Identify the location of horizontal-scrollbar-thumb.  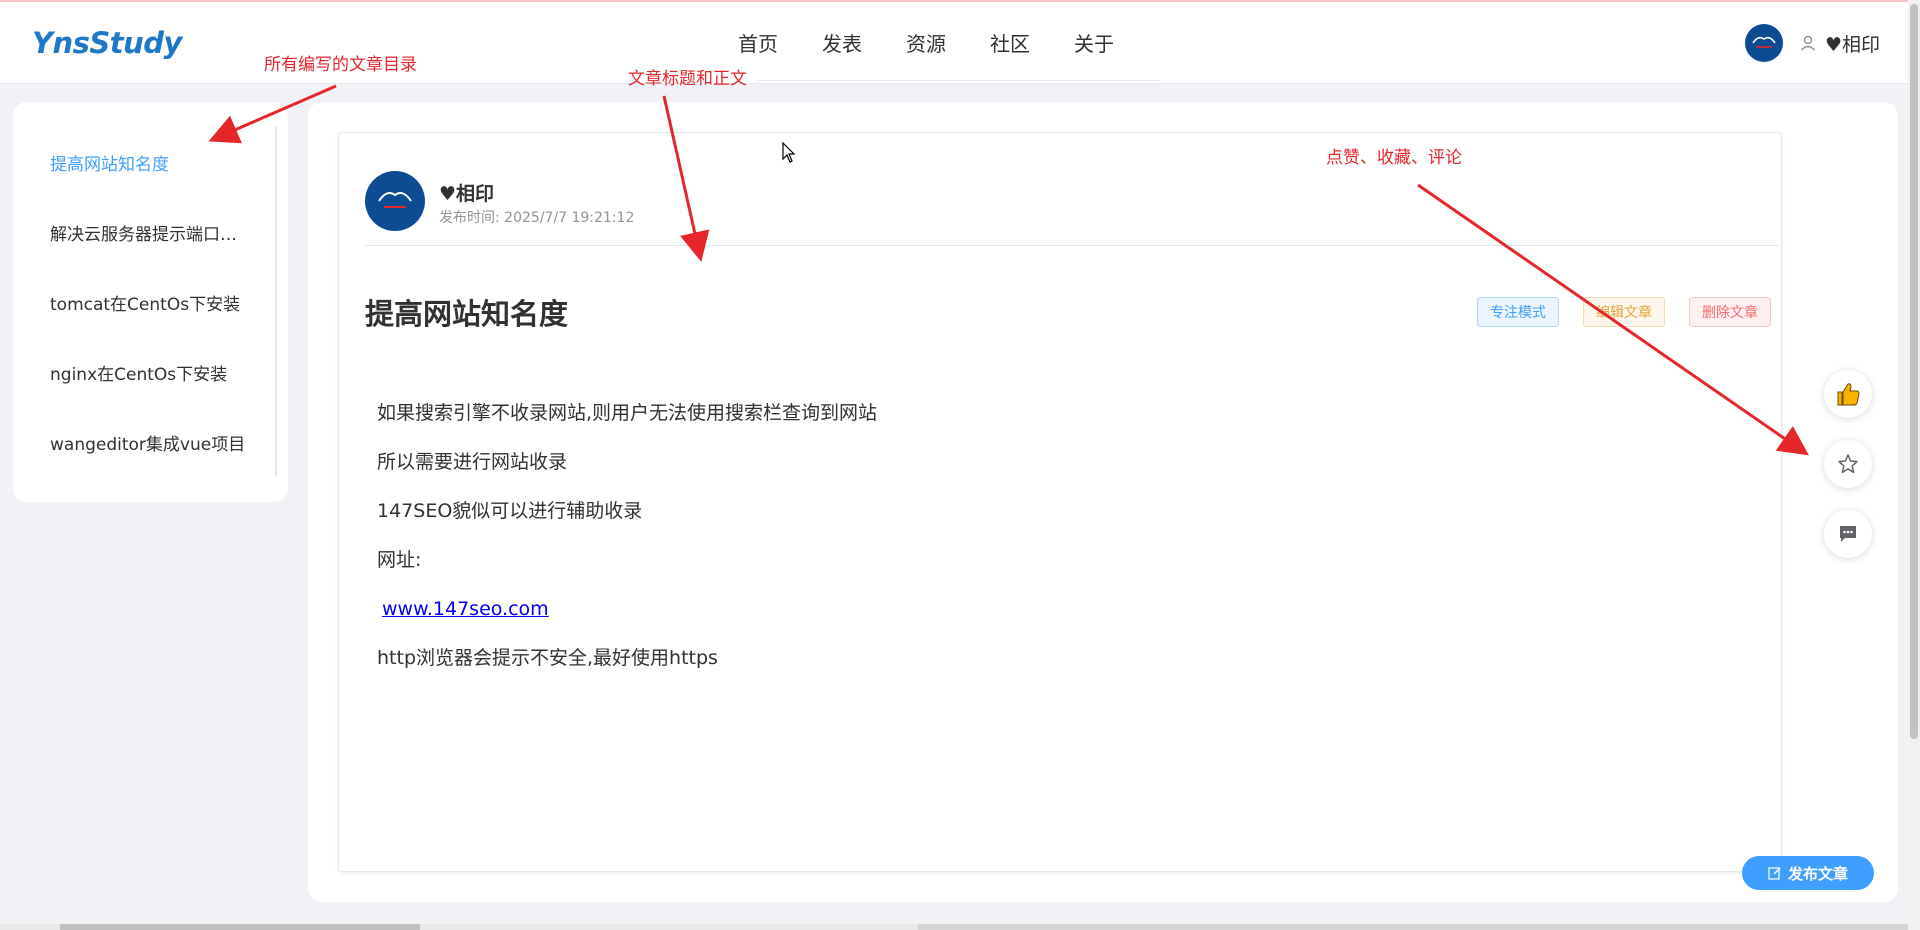
(240, 927).